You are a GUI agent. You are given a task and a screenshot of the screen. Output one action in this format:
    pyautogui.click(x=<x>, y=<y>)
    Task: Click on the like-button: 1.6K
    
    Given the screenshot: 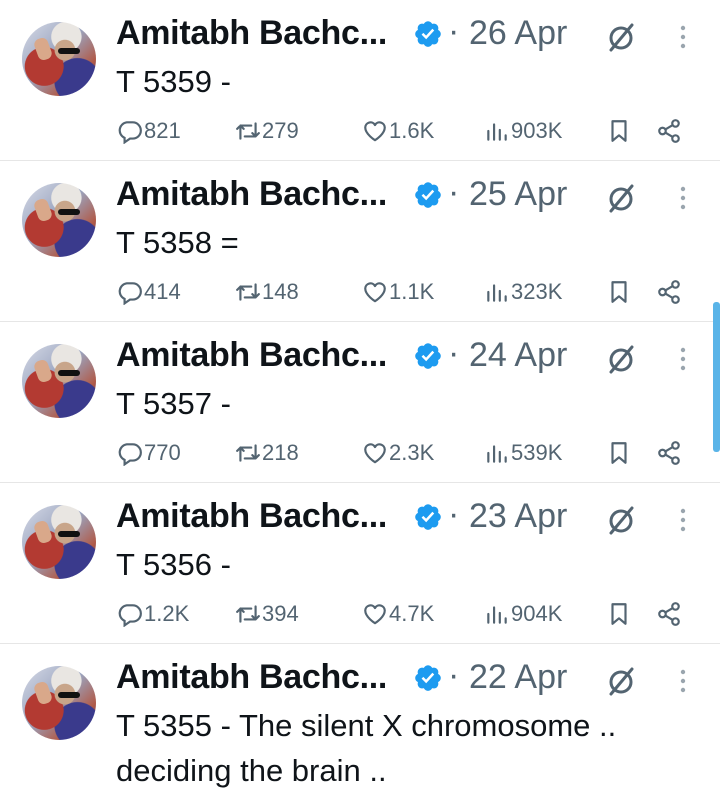 What is the action you would take?
    pyautogui.click(x=398, y=131)
    